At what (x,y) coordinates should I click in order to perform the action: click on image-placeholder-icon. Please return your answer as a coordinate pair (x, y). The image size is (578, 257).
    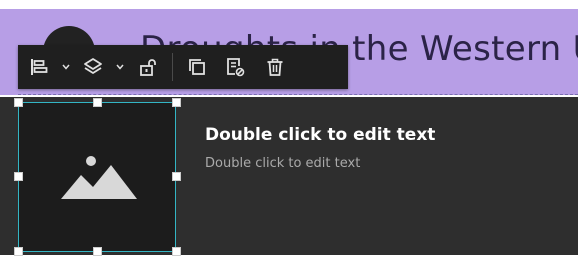
    Looking at the image, I should click on (99, 177).